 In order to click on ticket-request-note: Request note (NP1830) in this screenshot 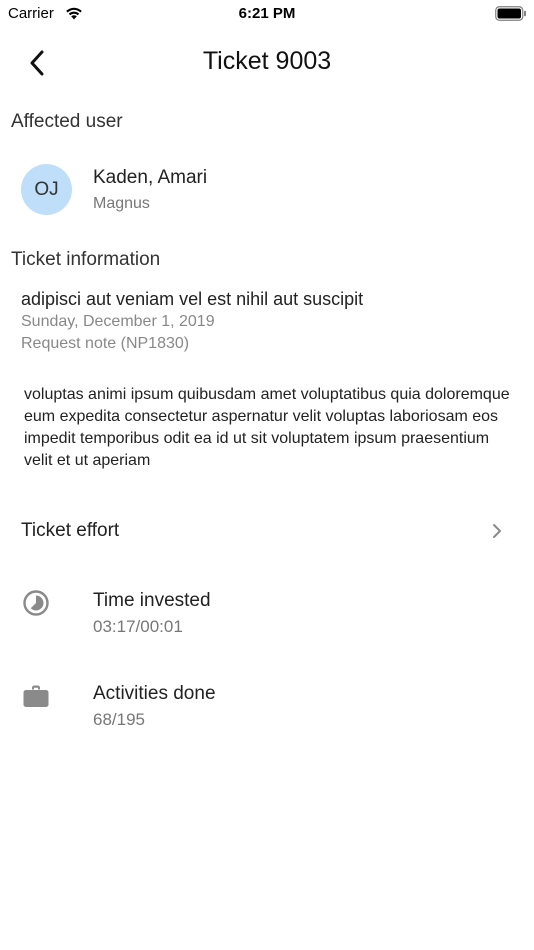, I will do `click(105, 343)`.